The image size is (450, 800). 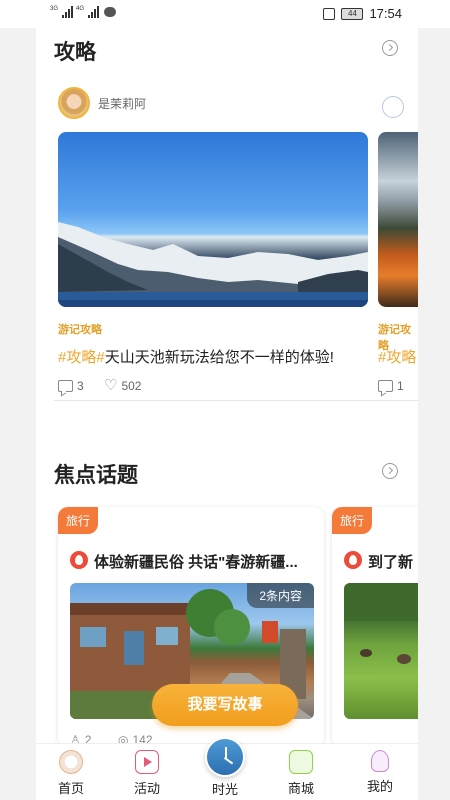 I want to click on section-divider, so click(x=236, y=400).